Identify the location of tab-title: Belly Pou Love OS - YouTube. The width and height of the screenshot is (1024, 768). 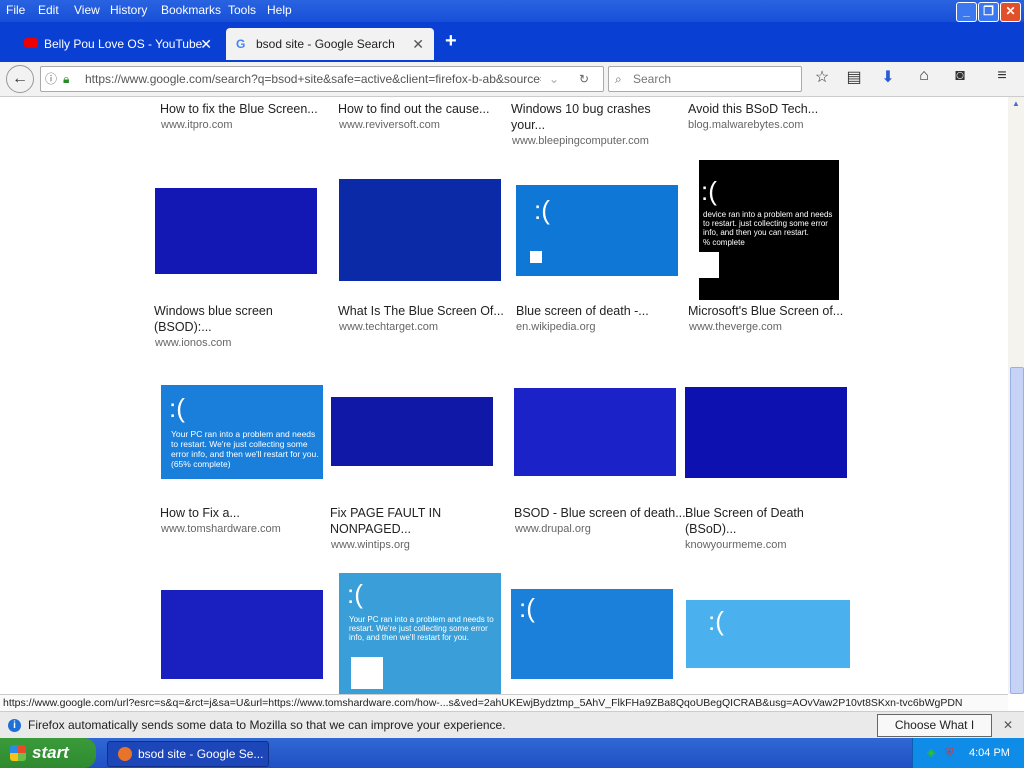
(123, 44).